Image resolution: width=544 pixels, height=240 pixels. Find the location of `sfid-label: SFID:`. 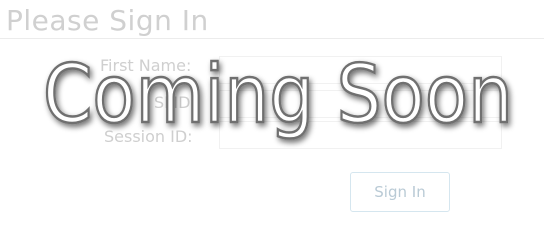

sfid-label: SFID: is located at coordinates (175, 102).